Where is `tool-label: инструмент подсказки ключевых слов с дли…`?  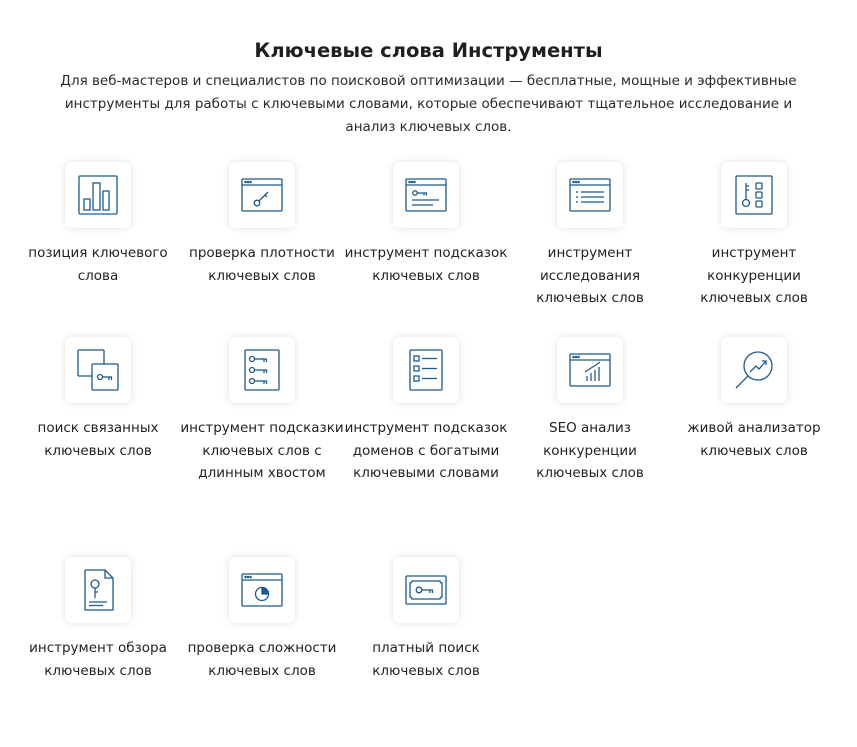 tool-label: инструмент подсказки ключевых слов с дли… is located at coordinates (262, 450).